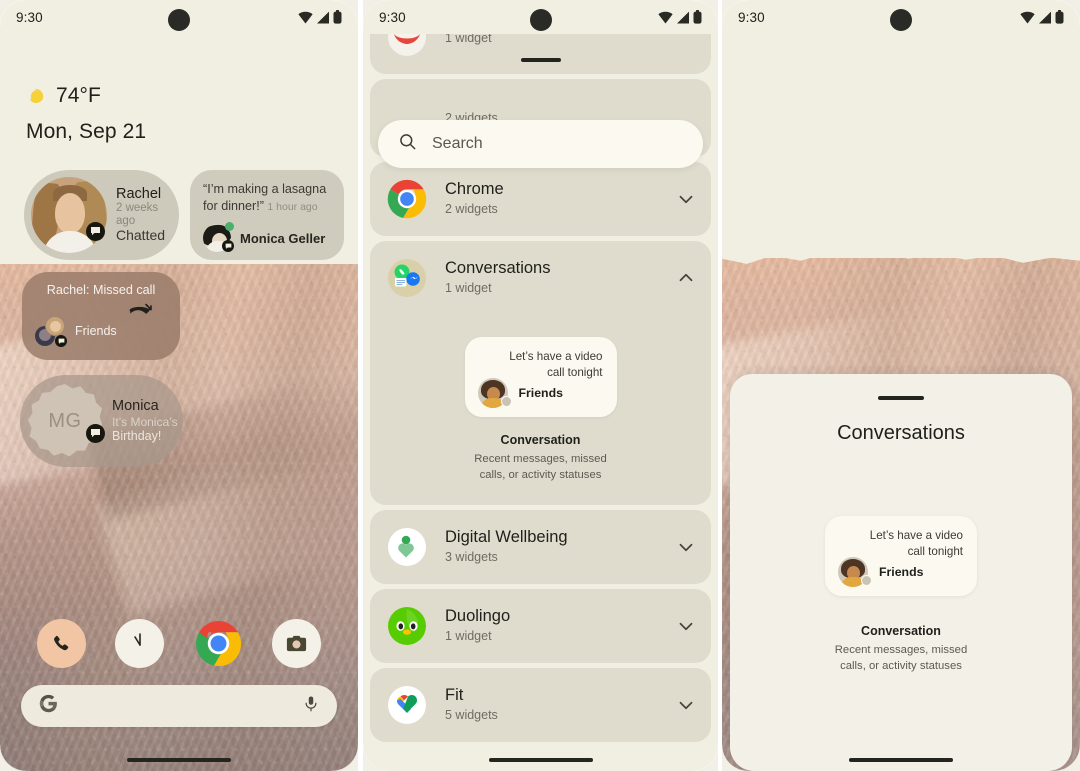  What do you see at coordinates (101, 316) in the screenshot?
I see `bubble-missed-call: Rachel: Missed call Friends` at bounding box center [101, 316].